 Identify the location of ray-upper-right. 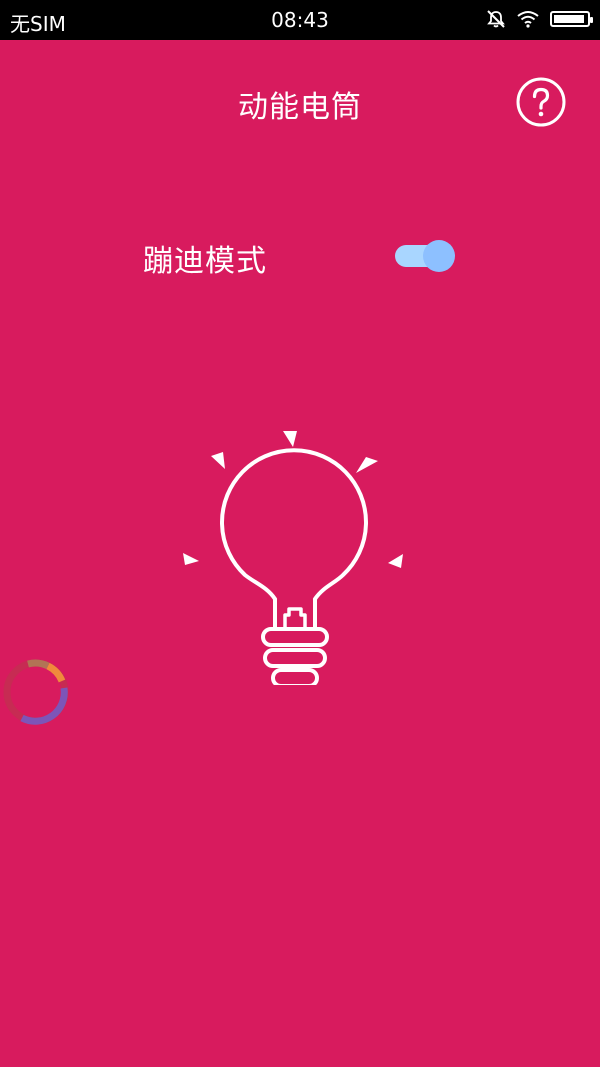
(367, 465).